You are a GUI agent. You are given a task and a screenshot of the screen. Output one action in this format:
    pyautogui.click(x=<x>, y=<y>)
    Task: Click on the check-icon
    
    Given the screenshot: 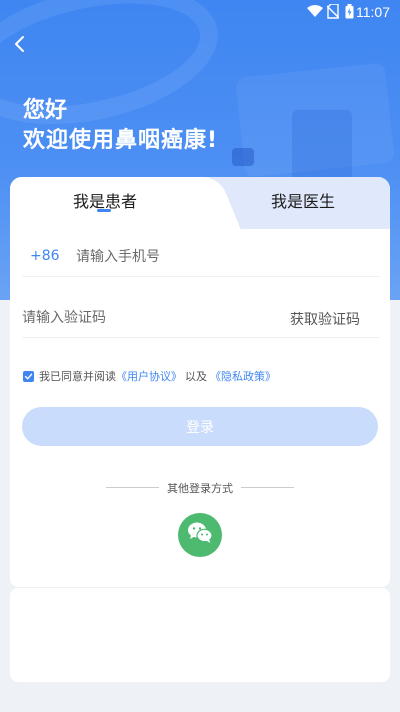 What is the action you would take?
    pyautogui.click(x=28, y=376)
    